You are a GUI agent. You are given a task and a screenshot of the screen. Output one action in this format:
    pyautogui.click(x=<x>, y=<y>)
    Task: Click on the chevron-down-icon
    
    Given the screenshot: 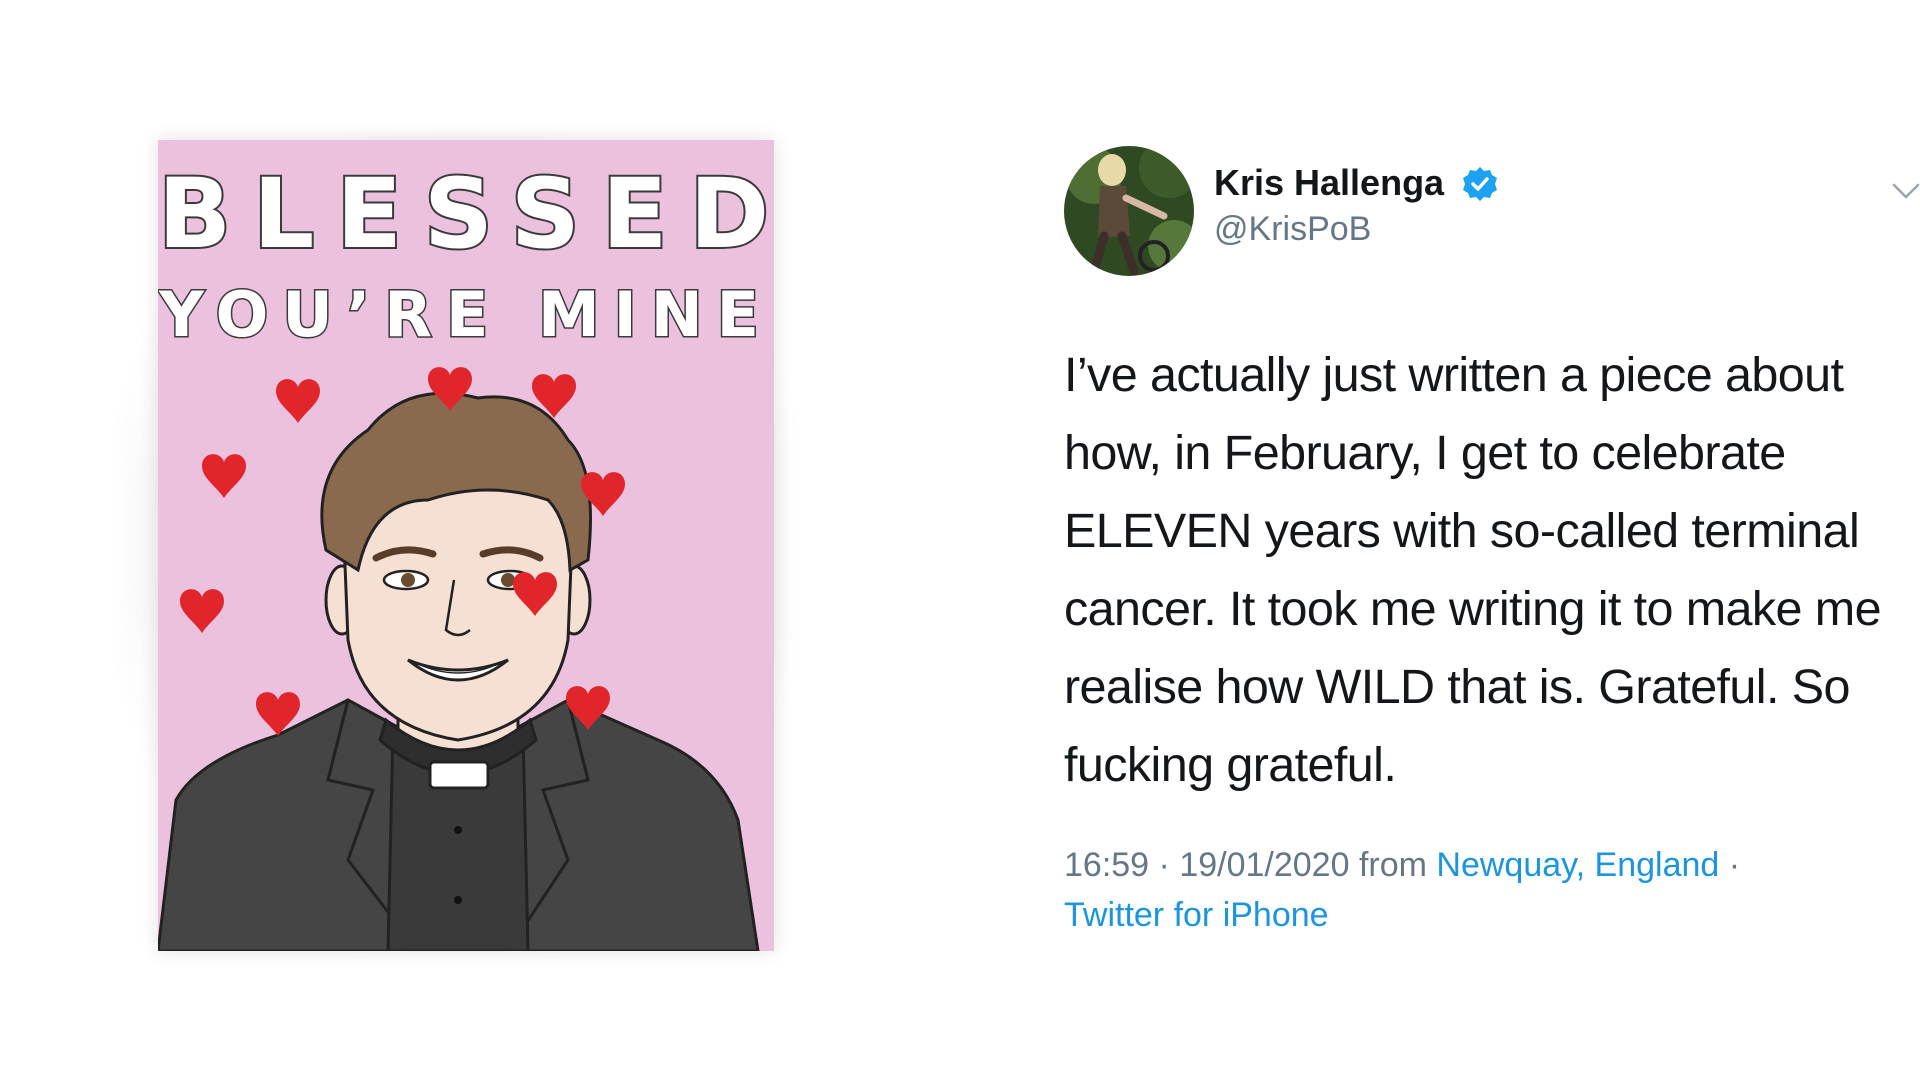 What is the action you would take?
    pyautogui.click(x=1906, y=191)
    